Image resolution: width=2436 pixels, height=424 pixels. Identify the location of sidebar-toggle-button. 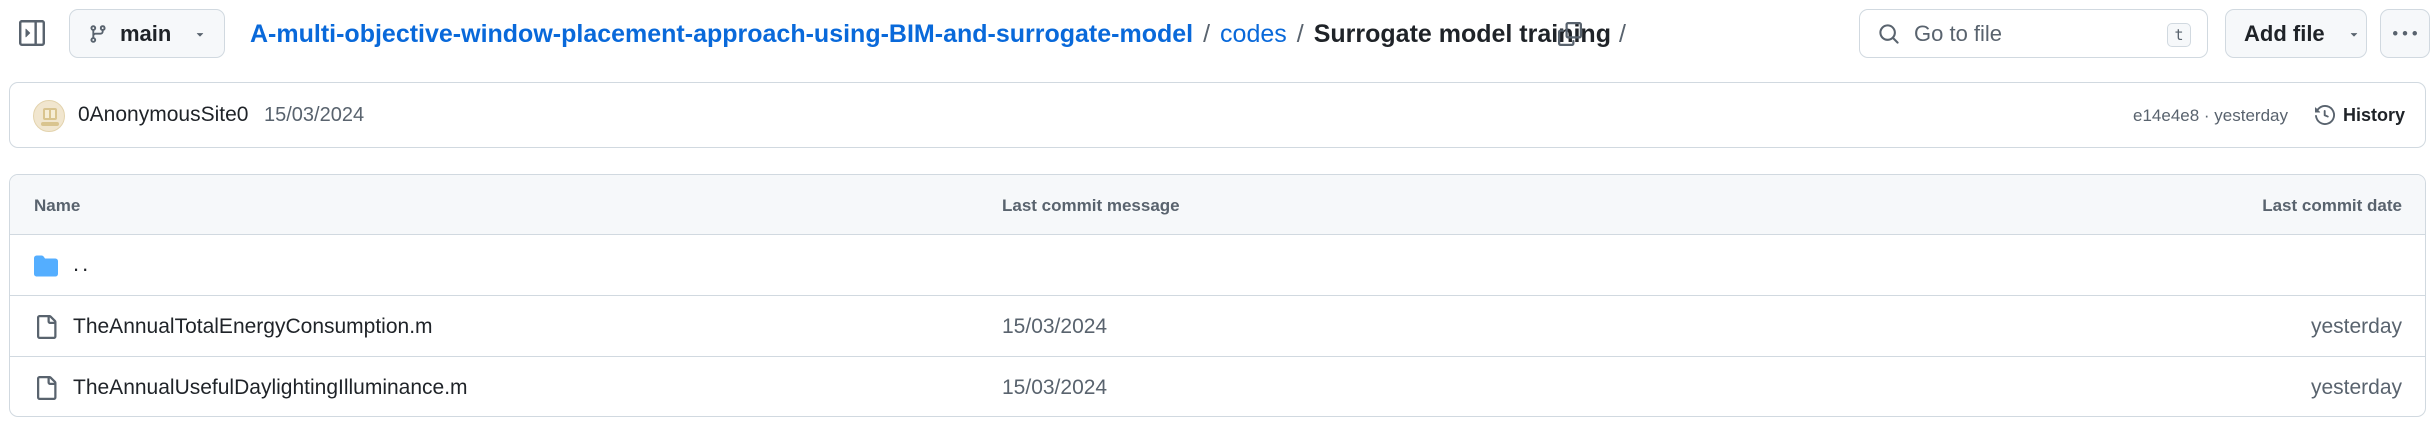
(32, 33).